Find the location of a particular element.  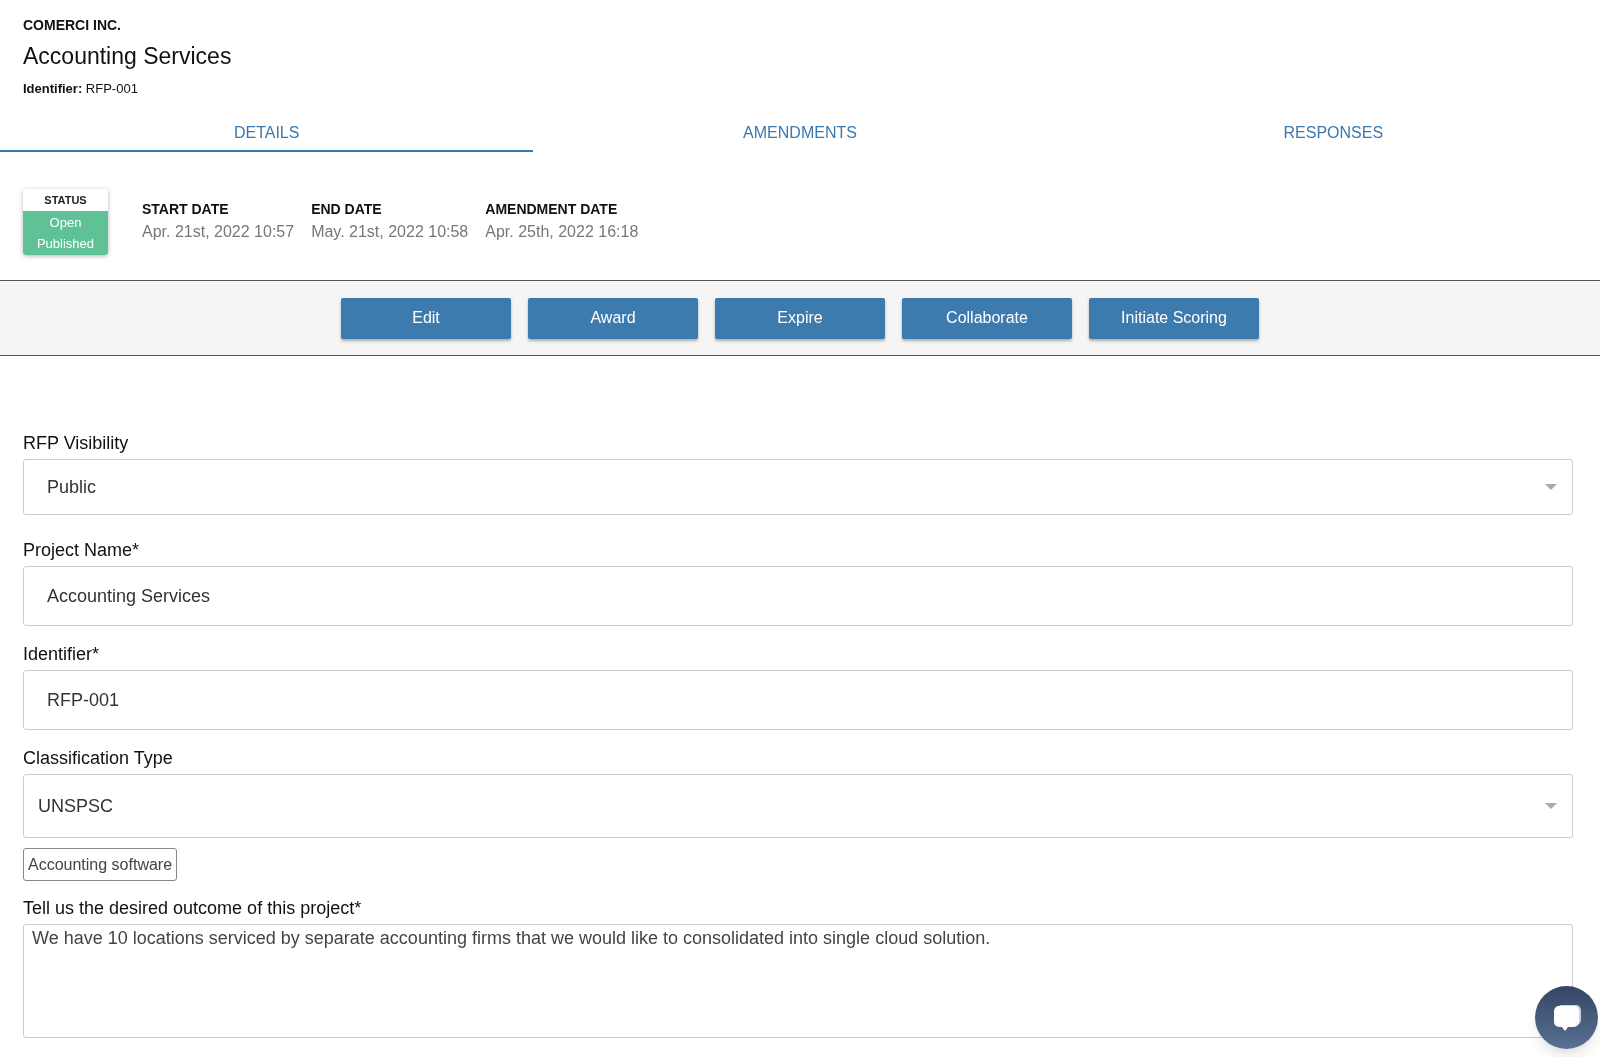

identifier-text: Identifier: RFP-001 is located at coordinates (81, 89).